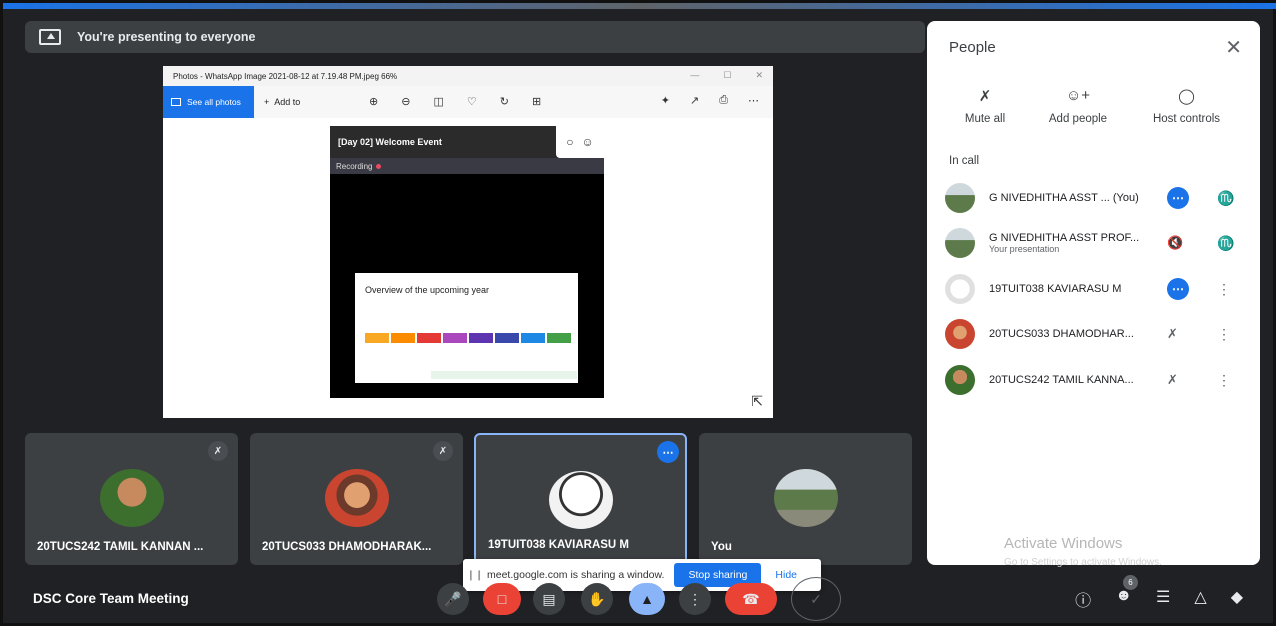  What do you see at coordinates (1078, 106) in the screenshot?
I see `add-people-button: ☺+ Add people` at bounding box center [1078, 106].